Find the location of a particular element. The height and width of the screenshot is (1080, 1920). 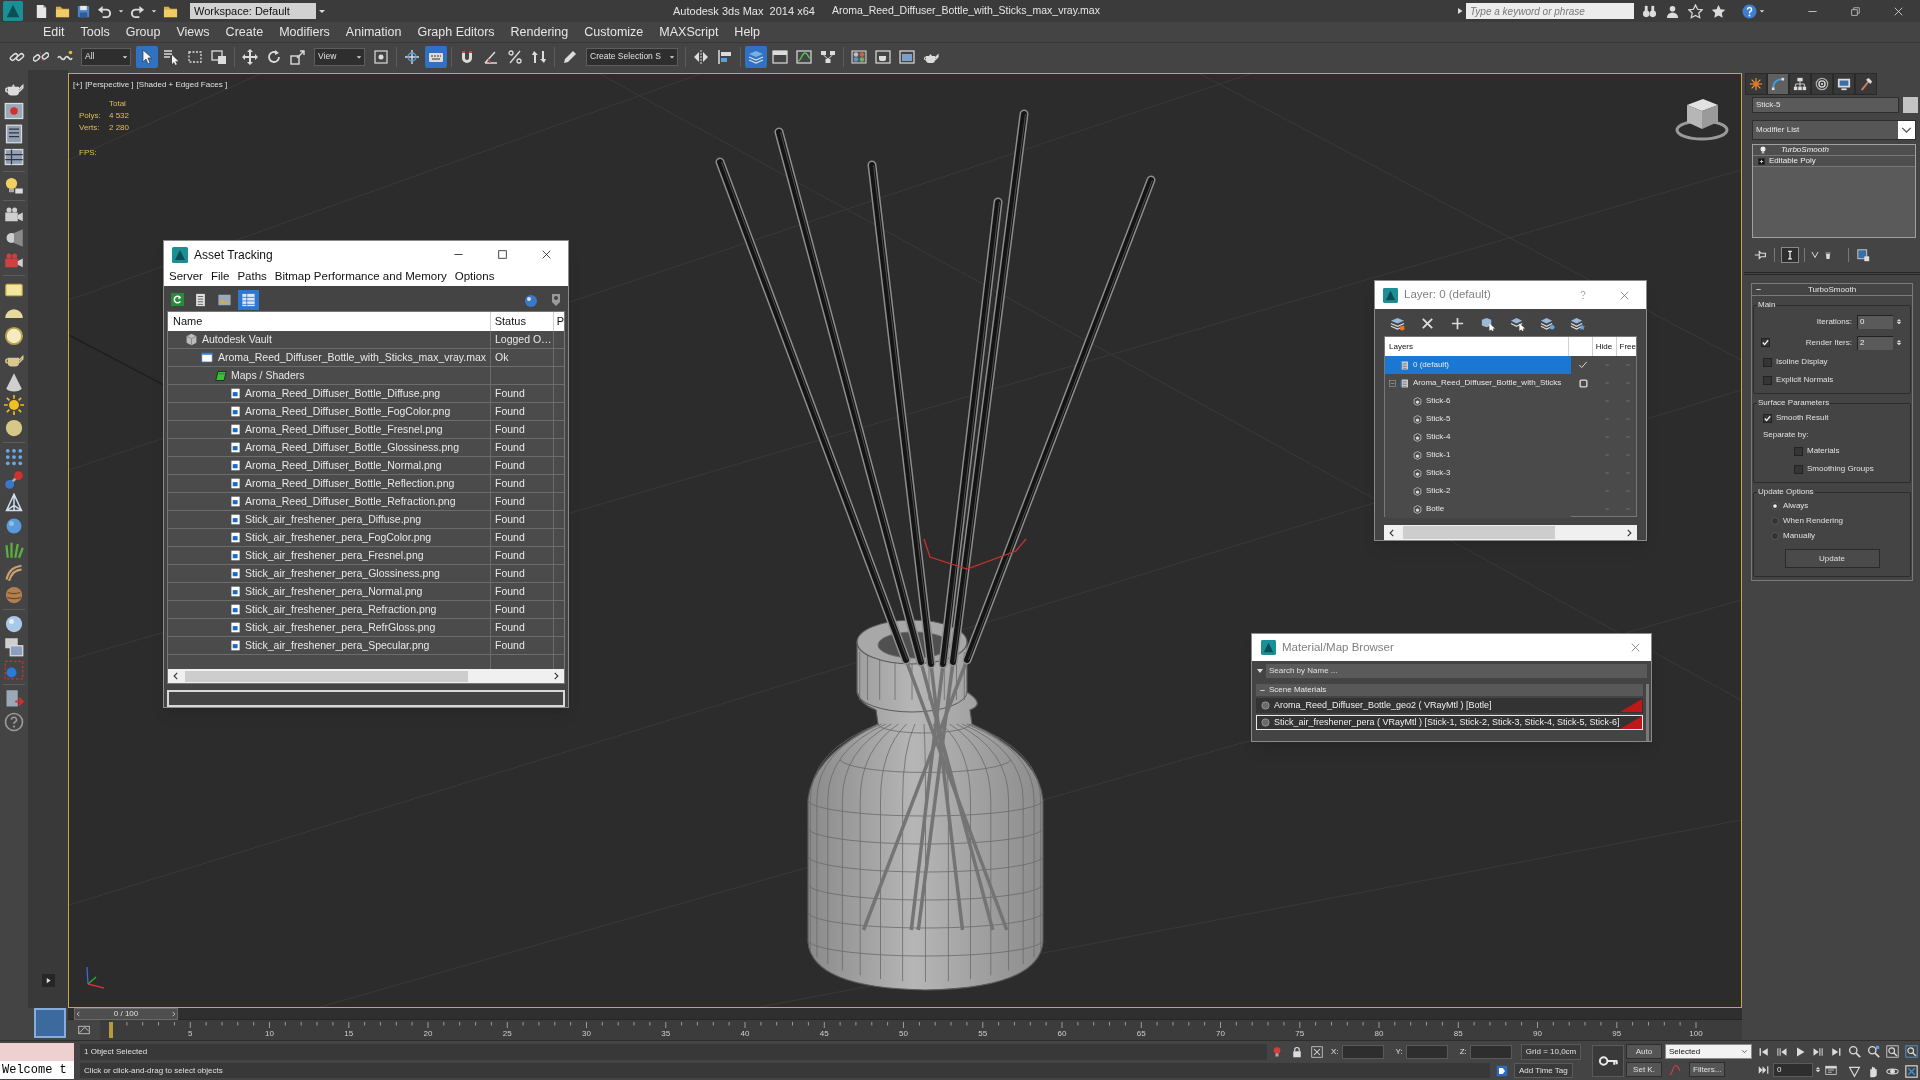

curve-icon is located at coordinates (1778, 84).